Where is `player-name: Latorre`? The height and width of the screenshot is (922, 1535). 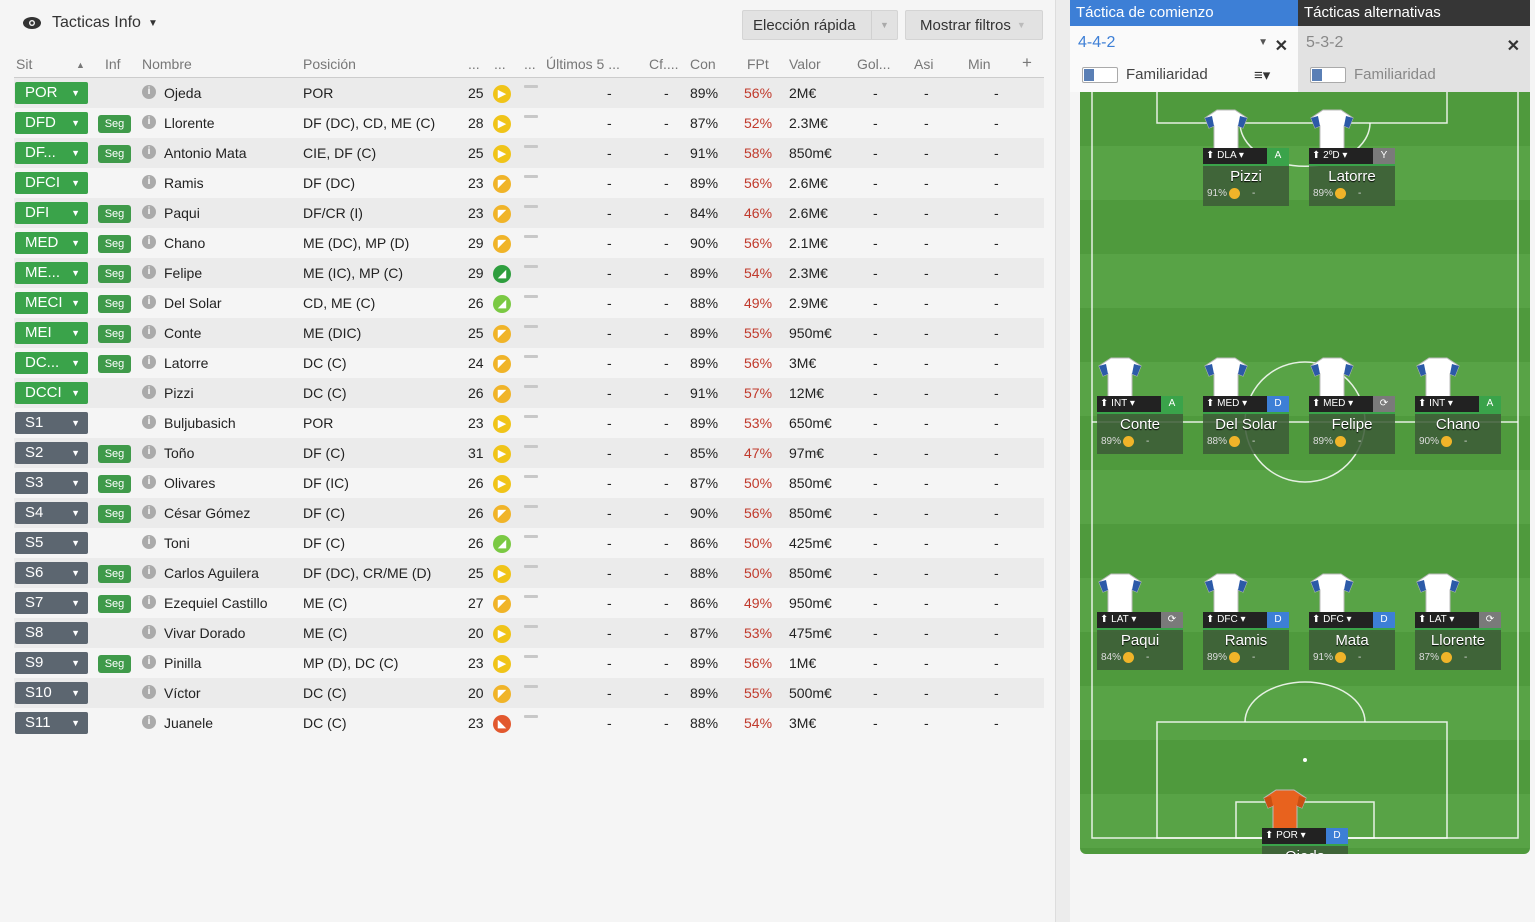 player-name: Latorre is located at coordinates (186, 363).